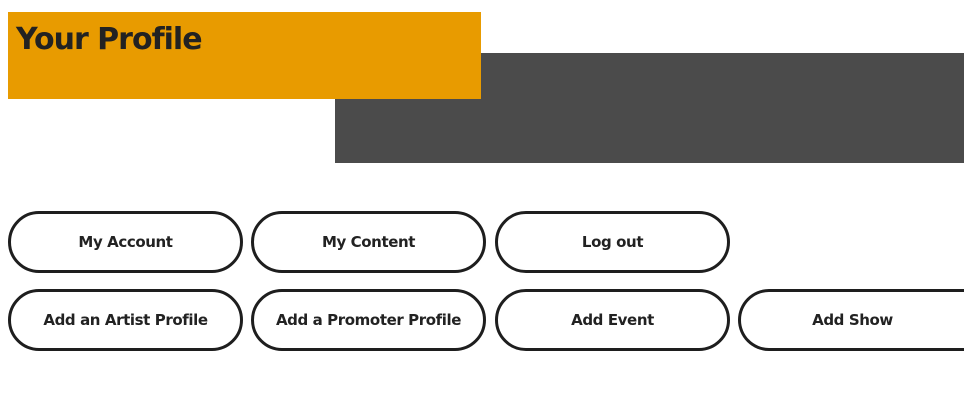 The height and width of the screenshot is (394, 964). I want to click on add-artist-profile-button: Add an Artist Profile, so click(125, 320).